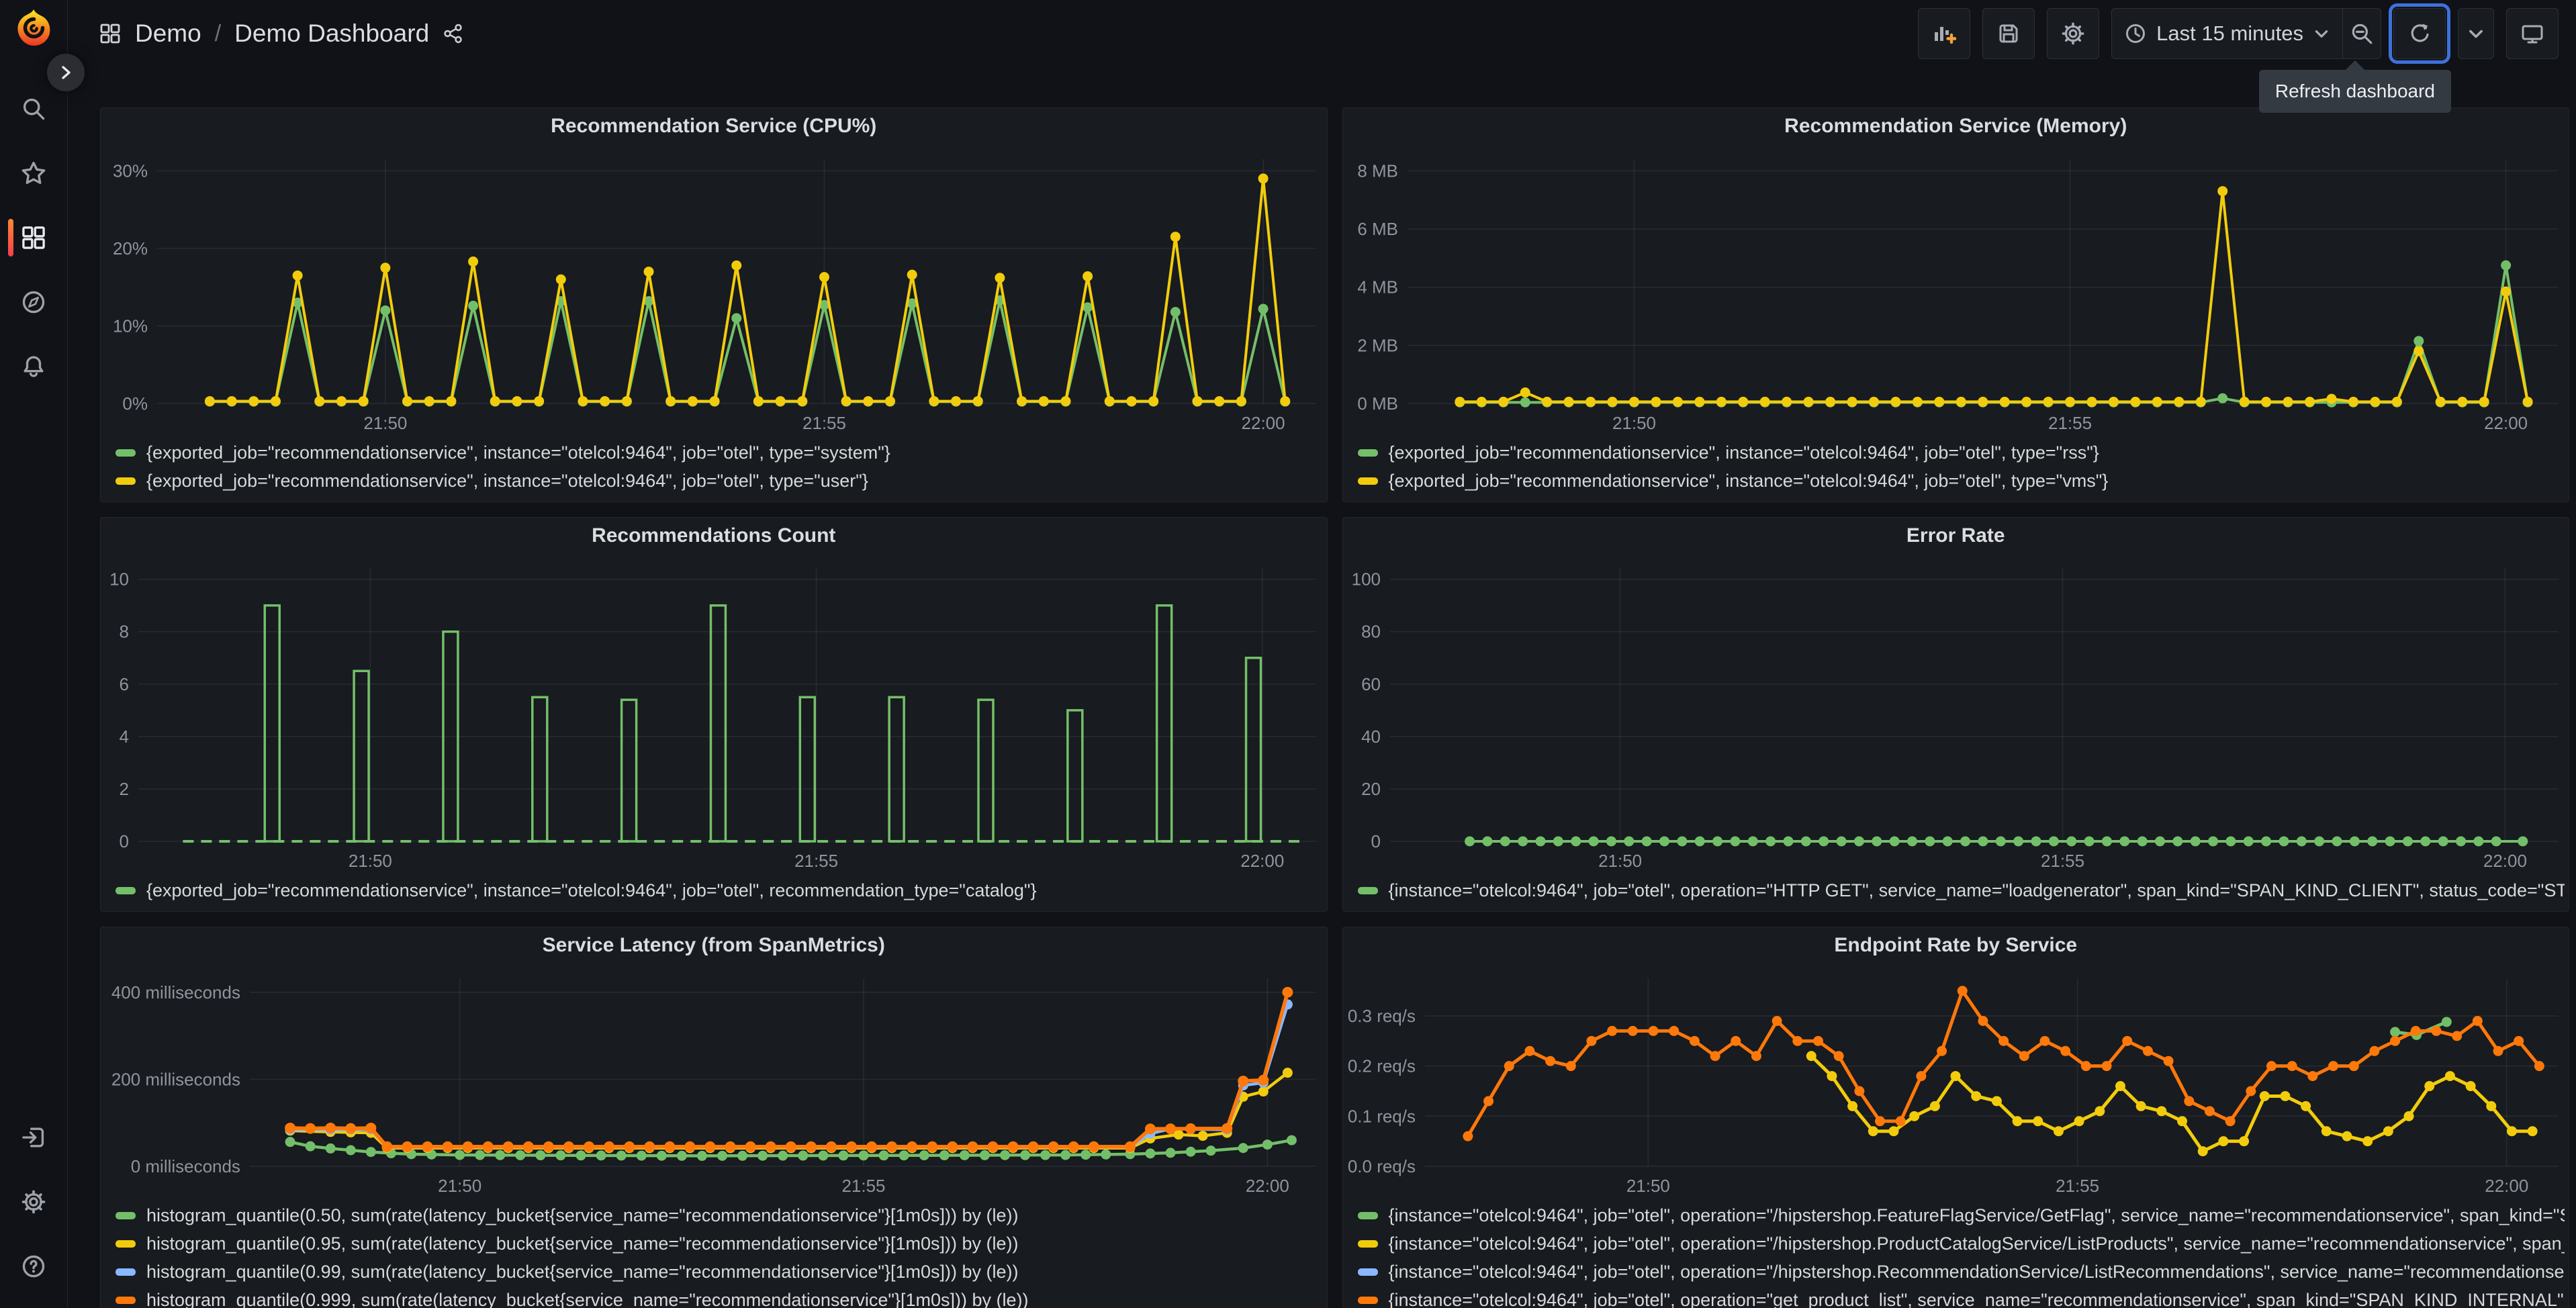  What do you see at coordinates (1956, 536) in the screenshot?
I see `panel-title: Error Rate` at bounding box center [1956, 536].